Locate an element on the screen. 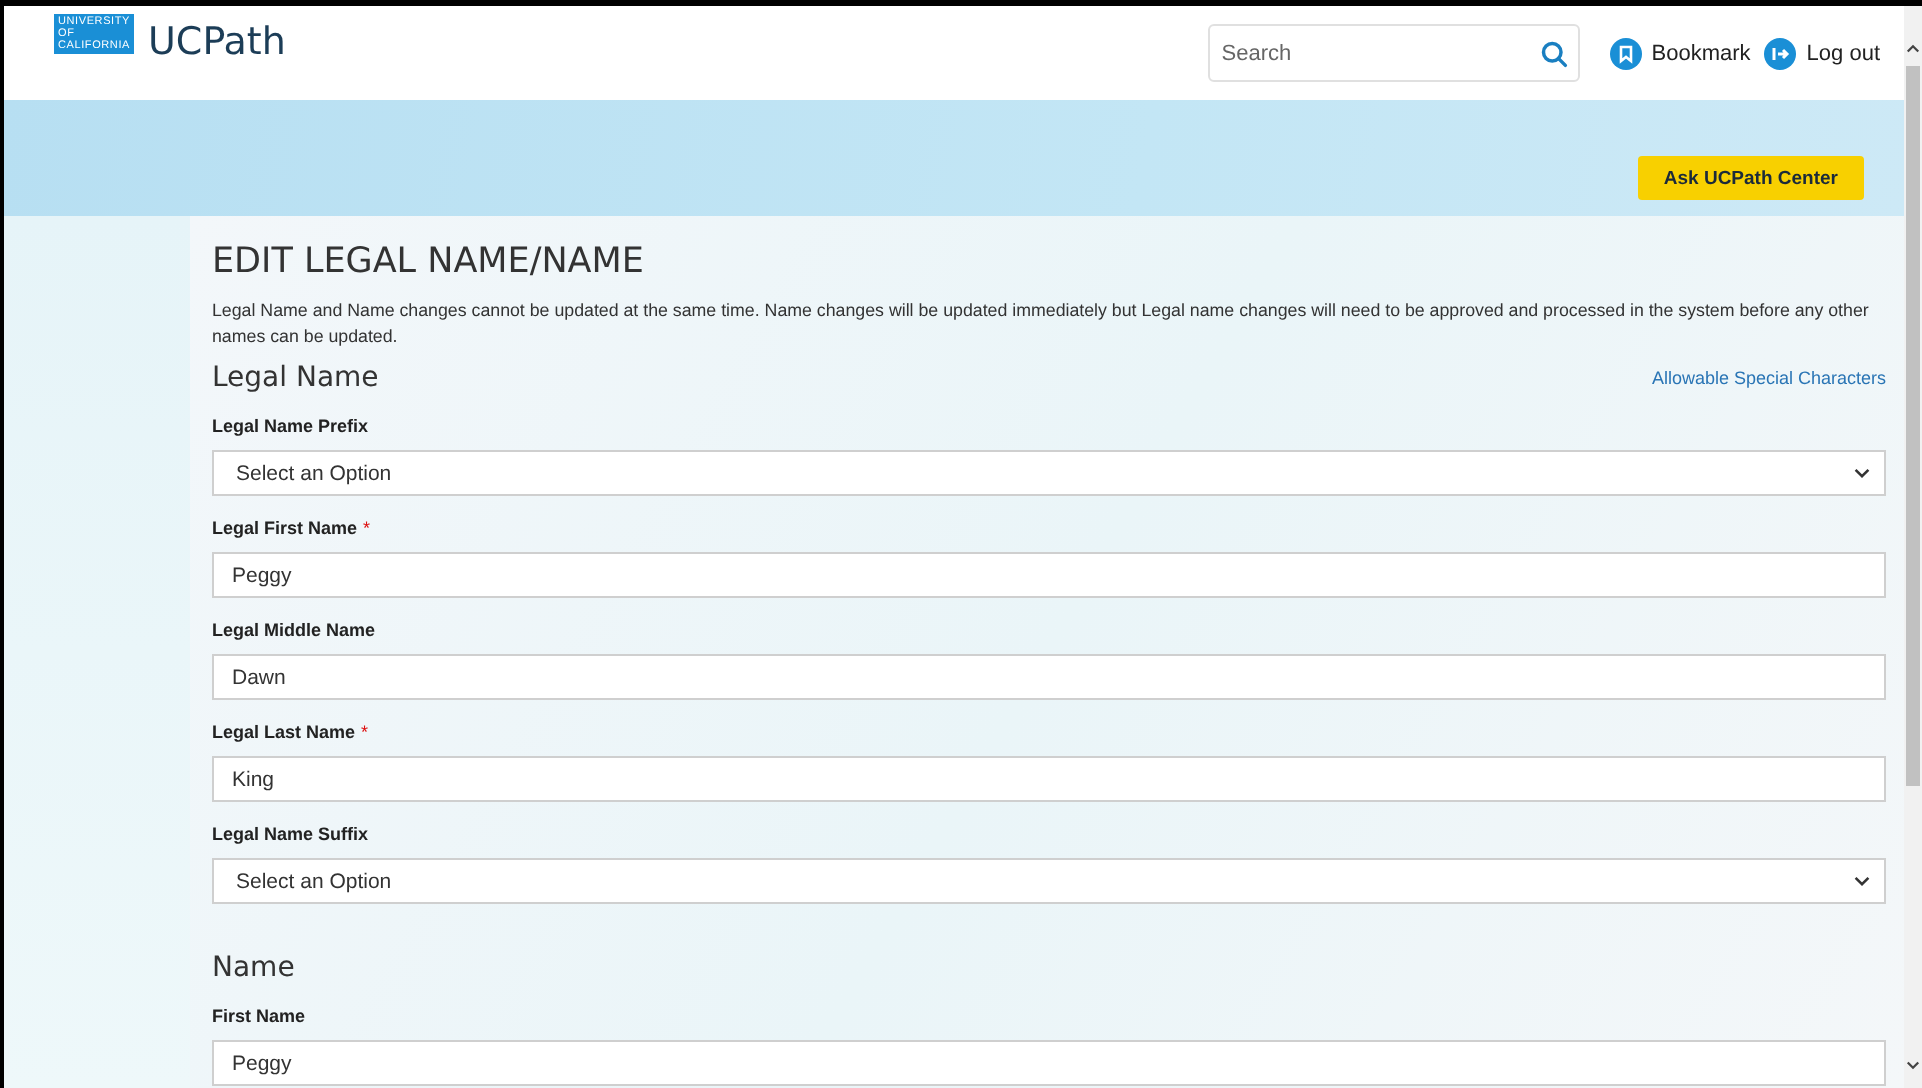  search-icon is located at coordinates (1553, 54).